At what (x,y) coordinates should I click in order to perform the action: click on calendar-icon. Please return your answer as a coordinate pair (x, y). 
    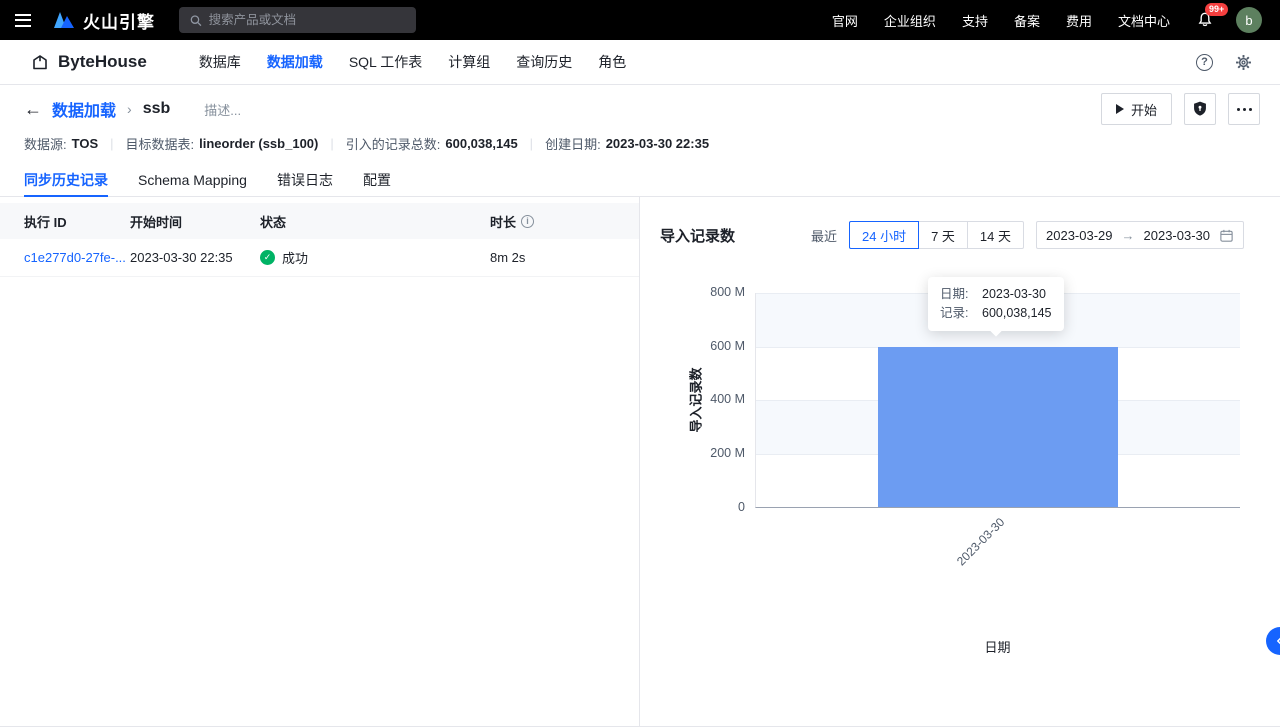
    Looking at the image, I should click on (1226, 235).